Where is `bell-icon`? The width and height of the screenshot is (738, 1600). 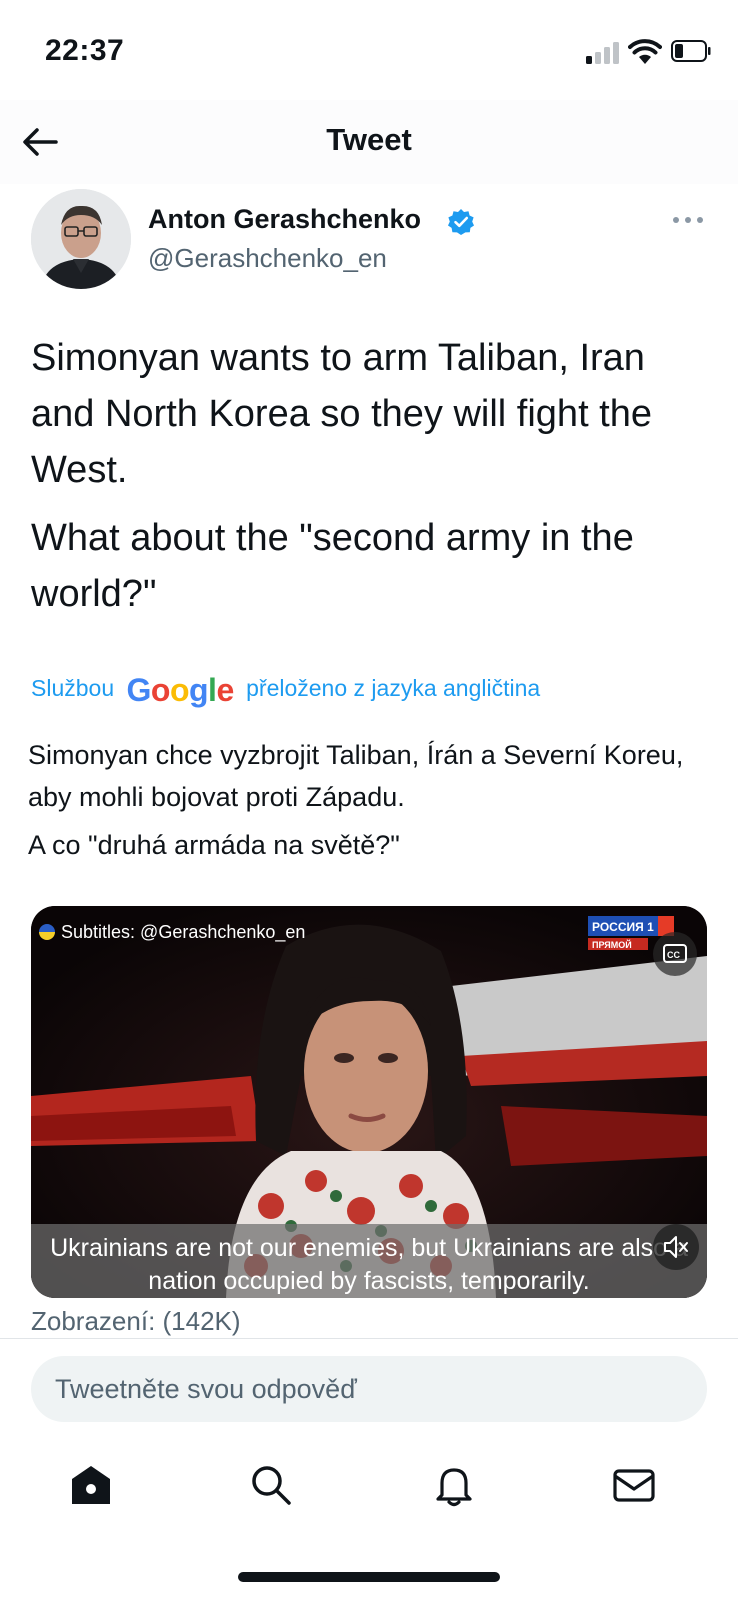 bell-icon is located at coordinates (454, 1485).